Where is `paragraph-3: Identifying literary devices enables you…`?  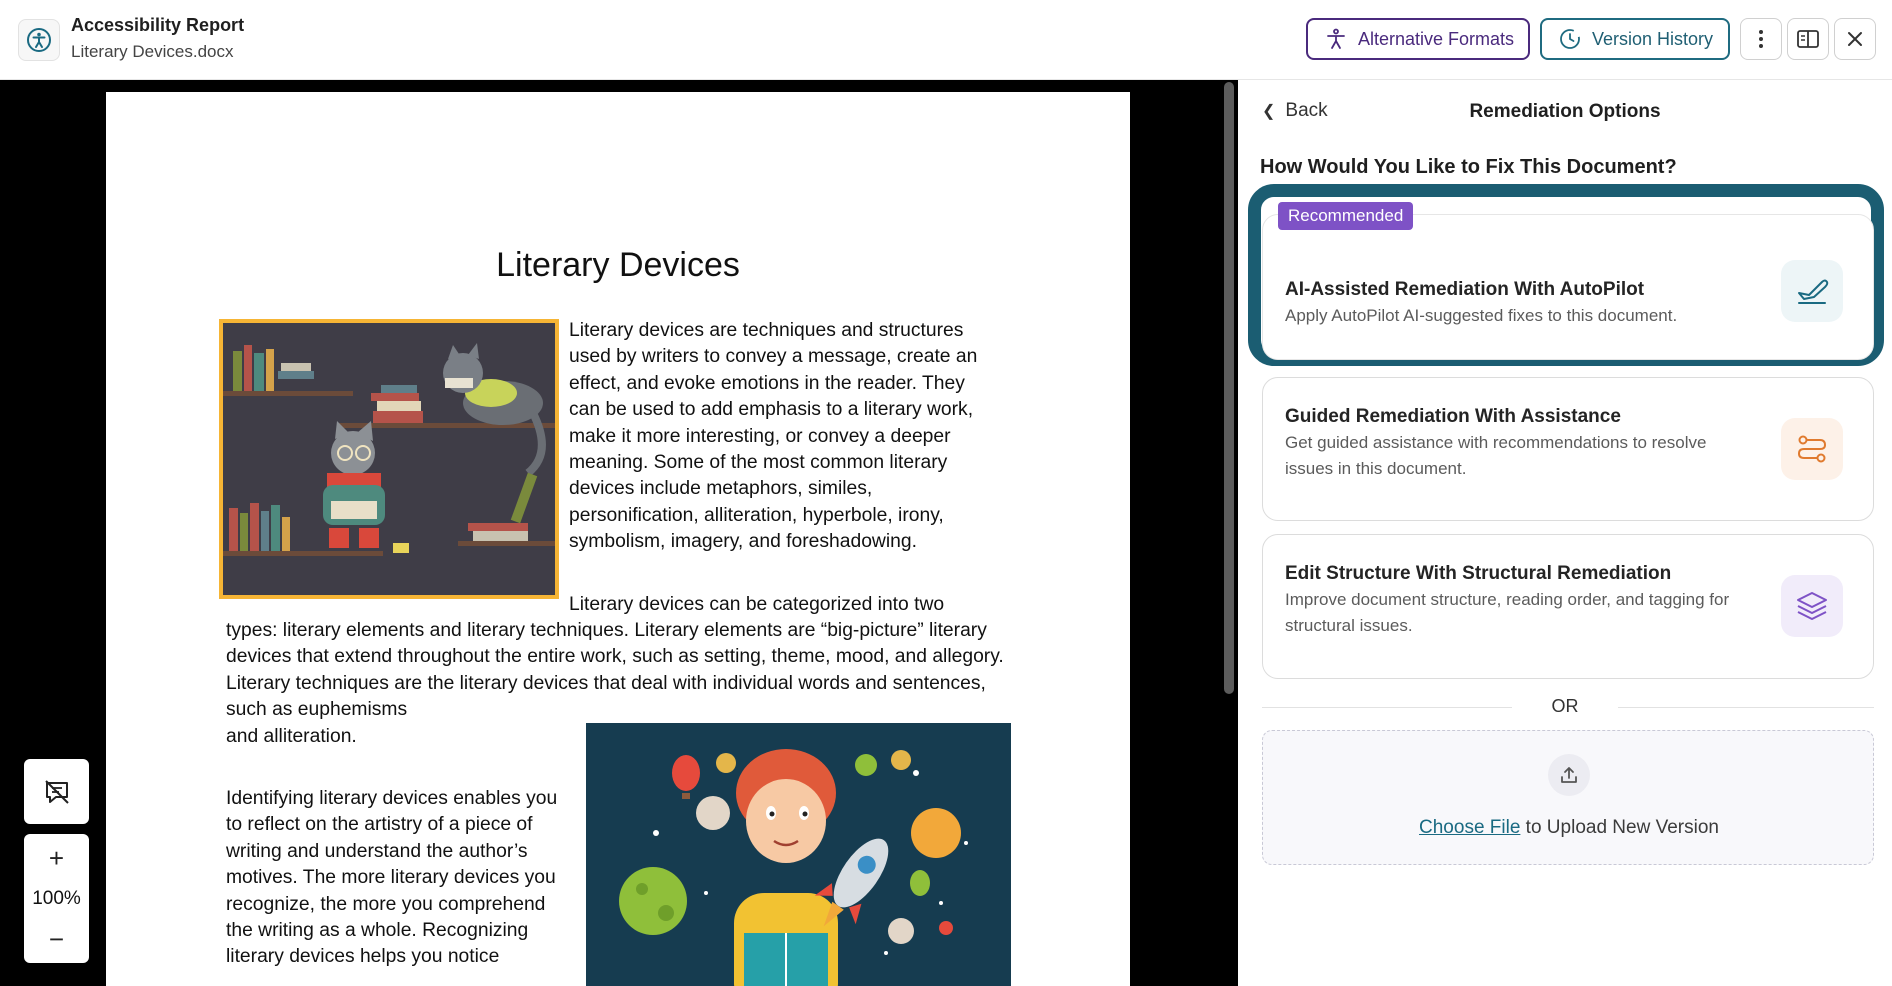
paragraph-3: Identifying literary devices enables you… is located at coordinates (392, 878).